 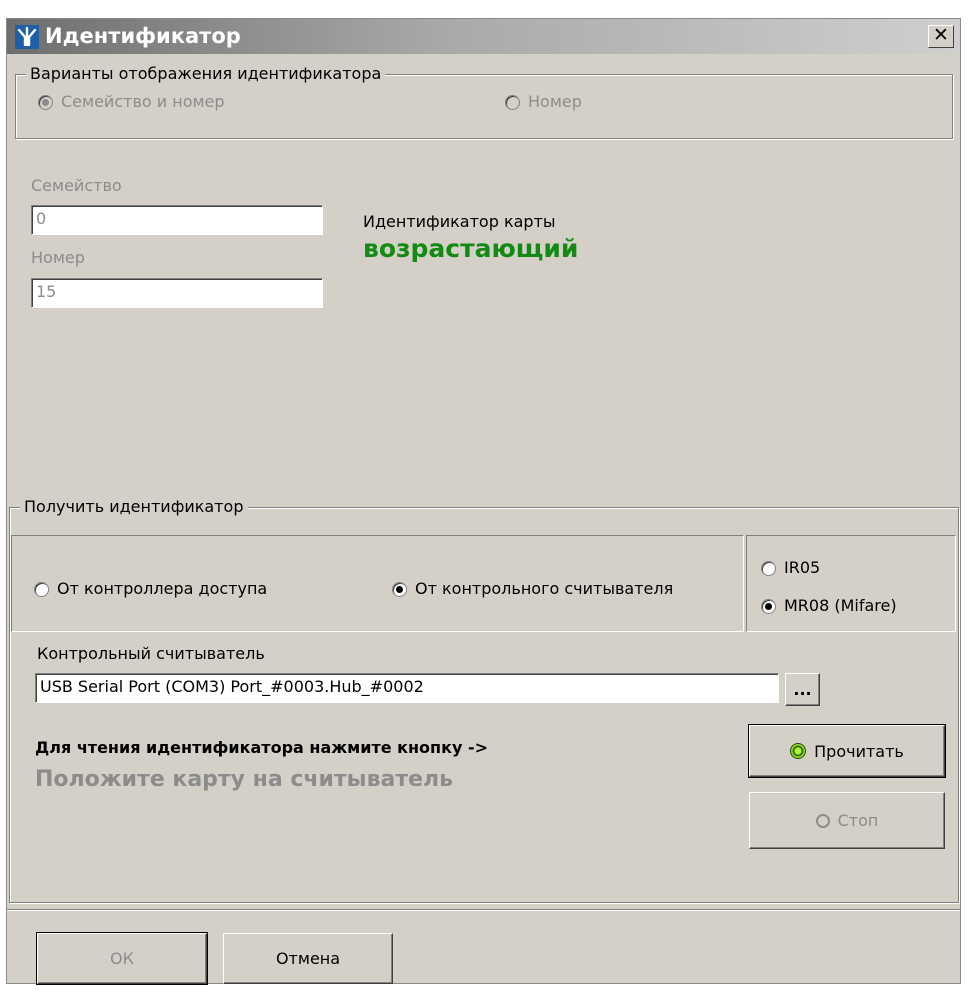 I want to click on place-card-status: Положите карту на считыватель, so click(x=244, y=779).